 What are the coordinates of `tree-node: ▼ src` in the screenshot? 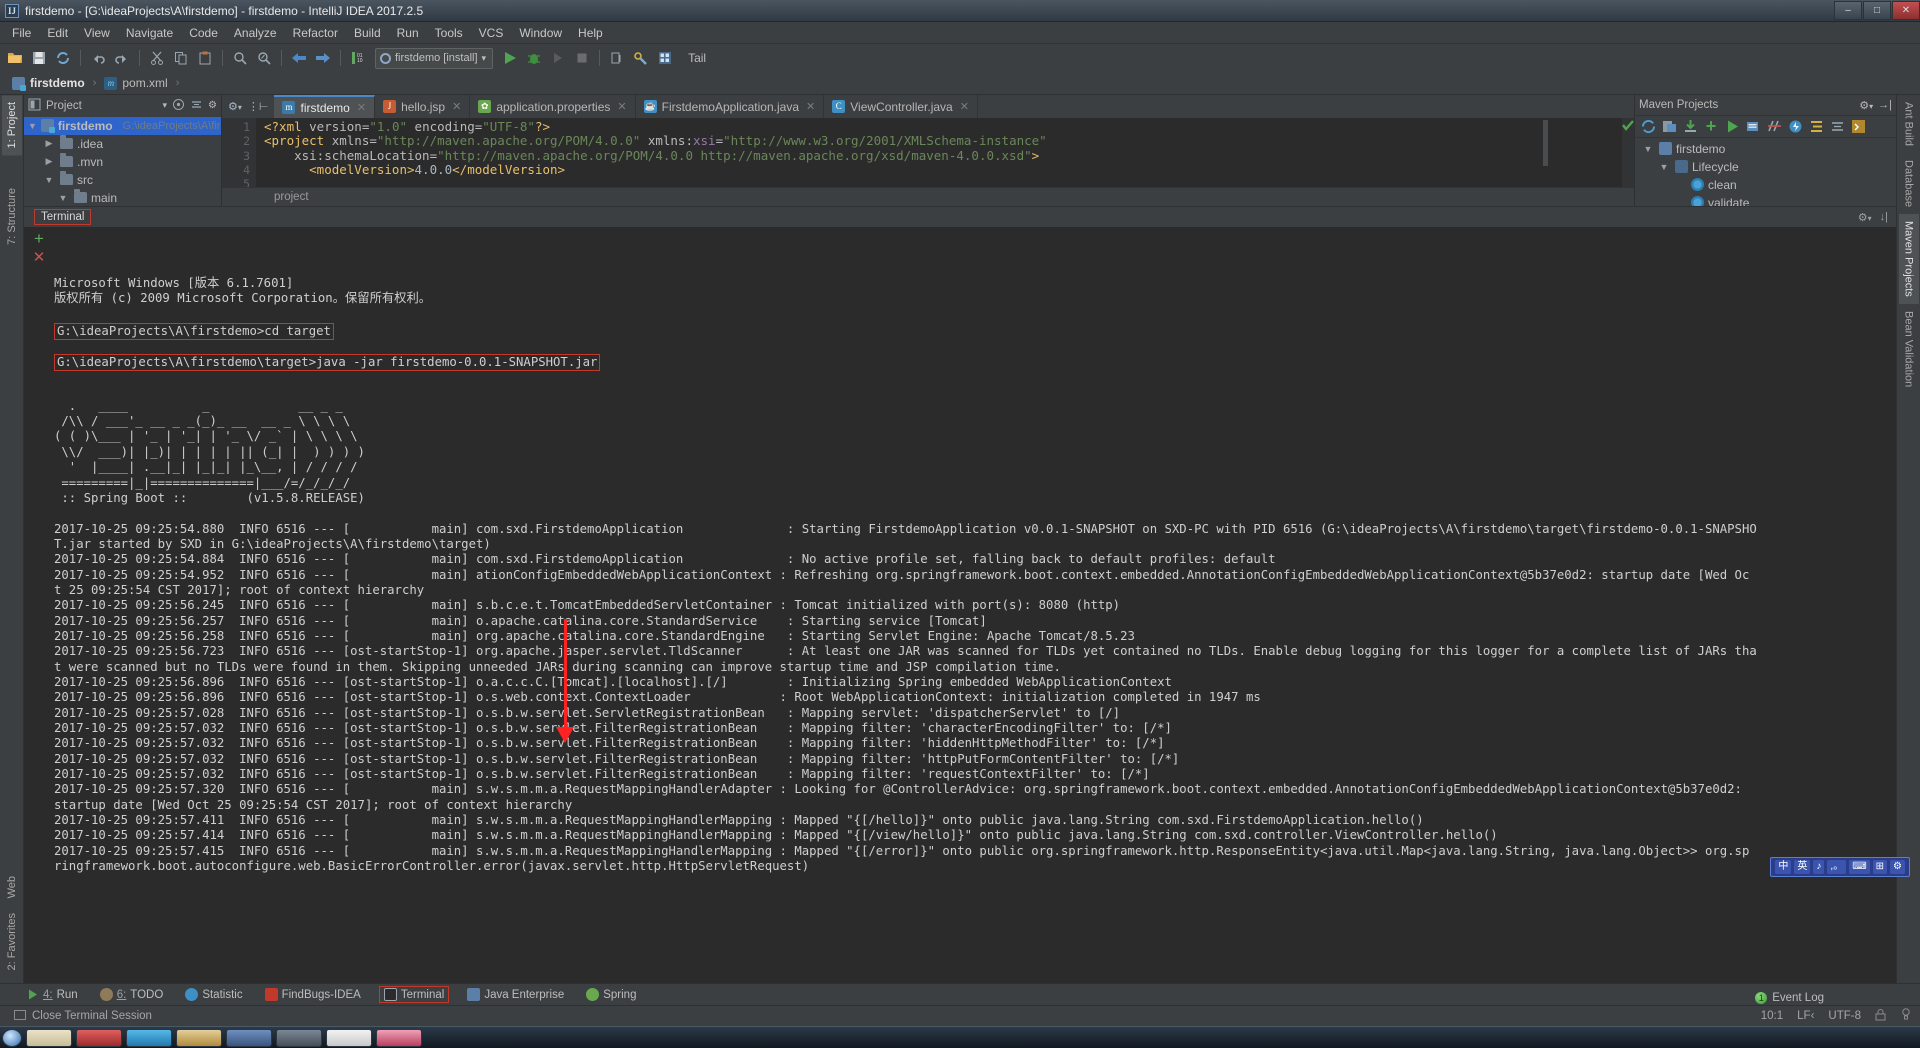 It's located at (122, 180).